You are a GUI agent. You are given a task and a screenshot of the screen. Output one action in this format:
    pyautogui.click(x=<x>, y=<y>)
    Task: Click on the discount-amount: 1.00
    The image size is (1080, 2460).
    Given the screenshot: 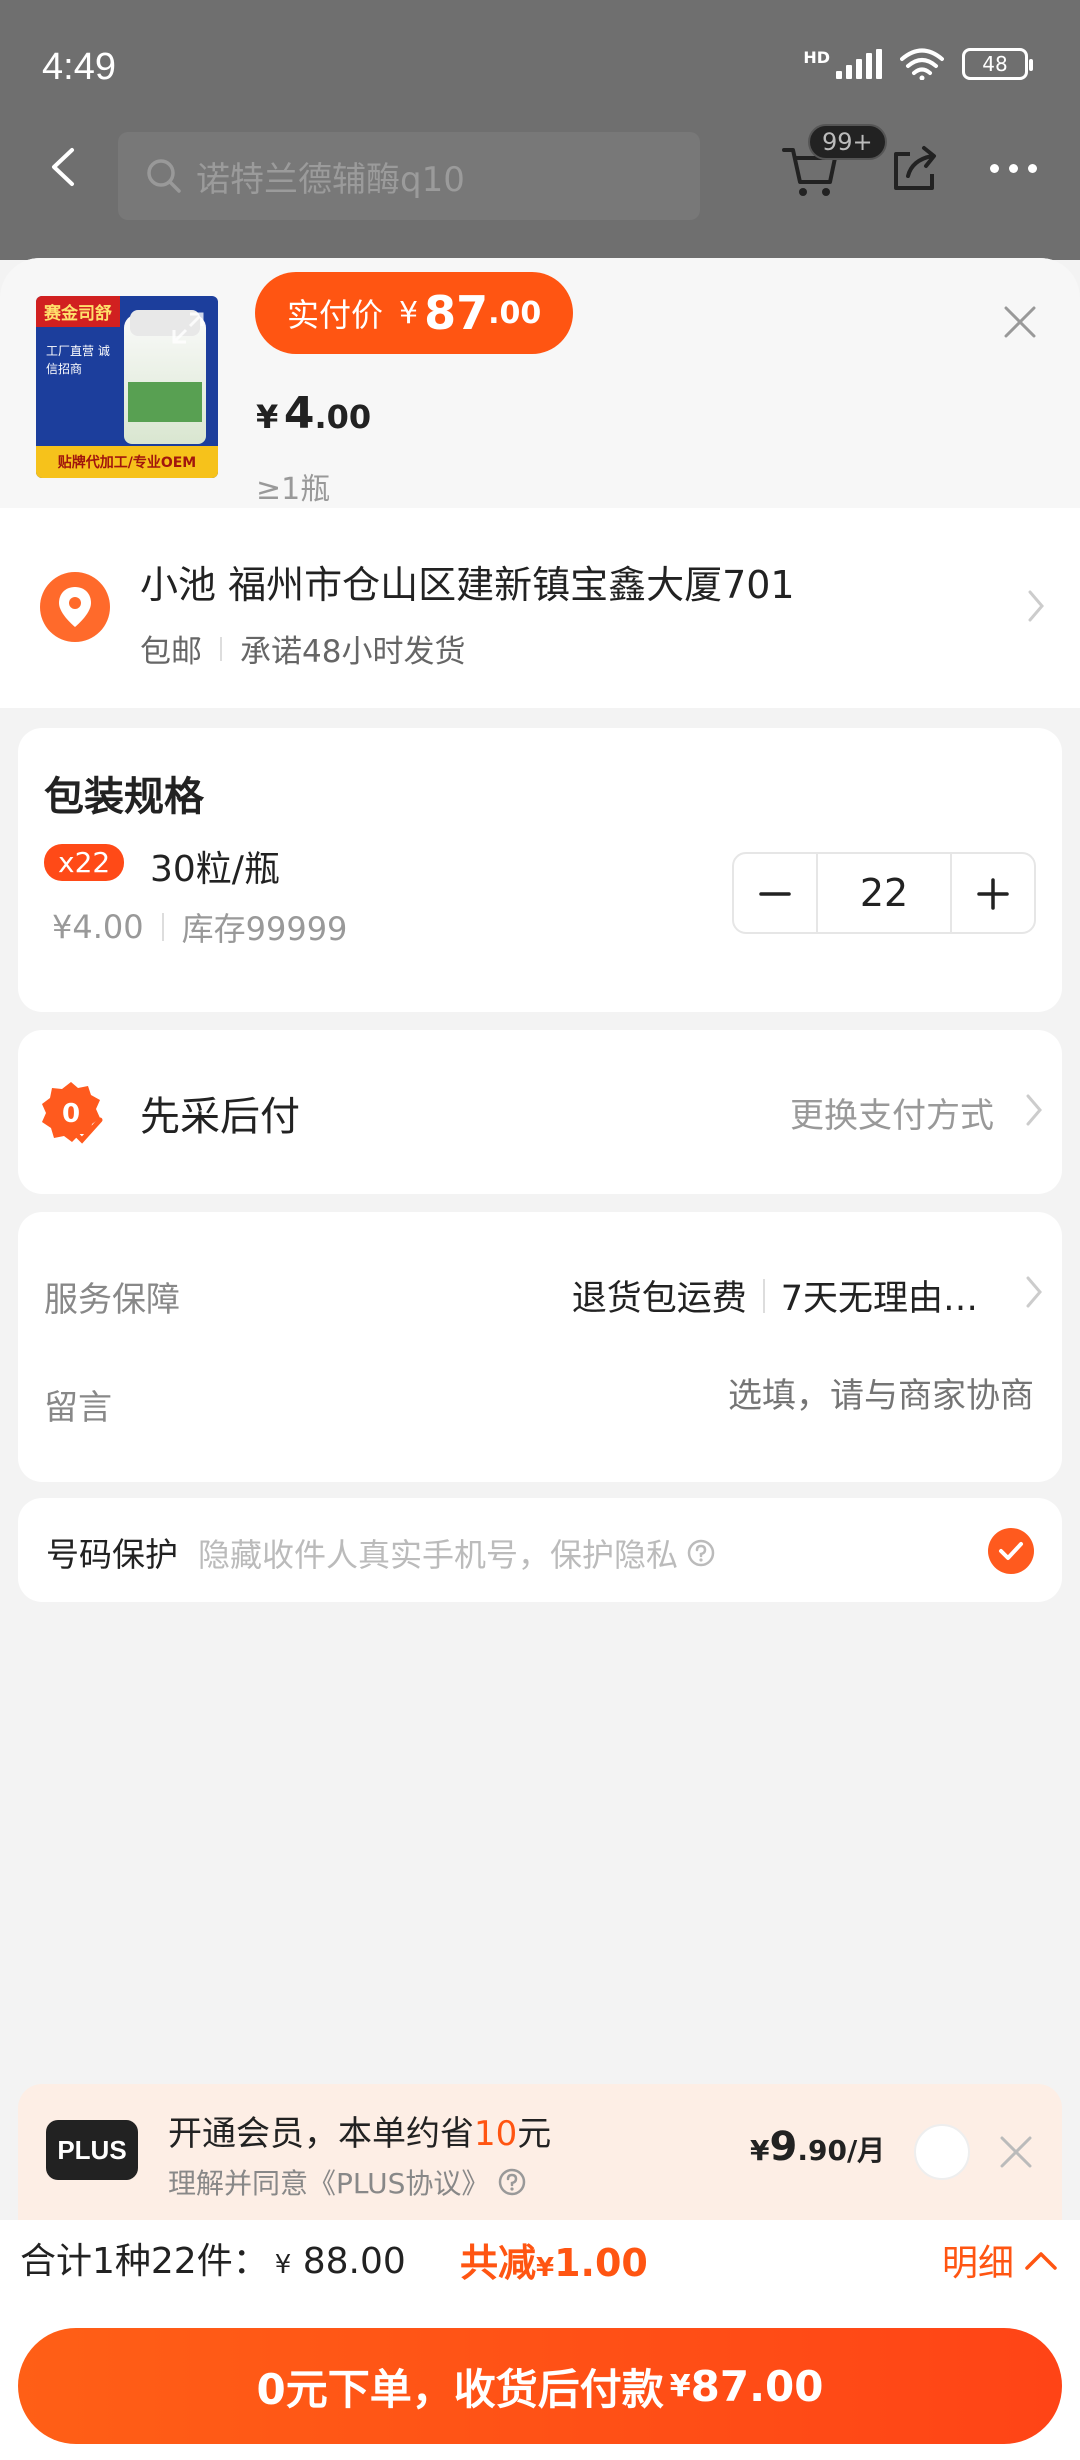 What is the action you would take?
    pyautogui.click(x=601, y=2263)
    